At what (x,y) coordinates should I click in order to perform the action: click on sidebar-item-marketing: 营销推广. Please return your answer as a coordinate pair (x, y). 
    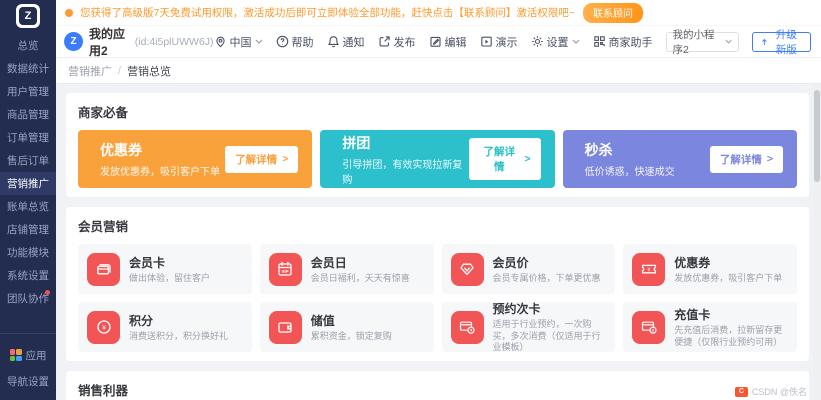
    Looking at the image, I should click on (28, 183).